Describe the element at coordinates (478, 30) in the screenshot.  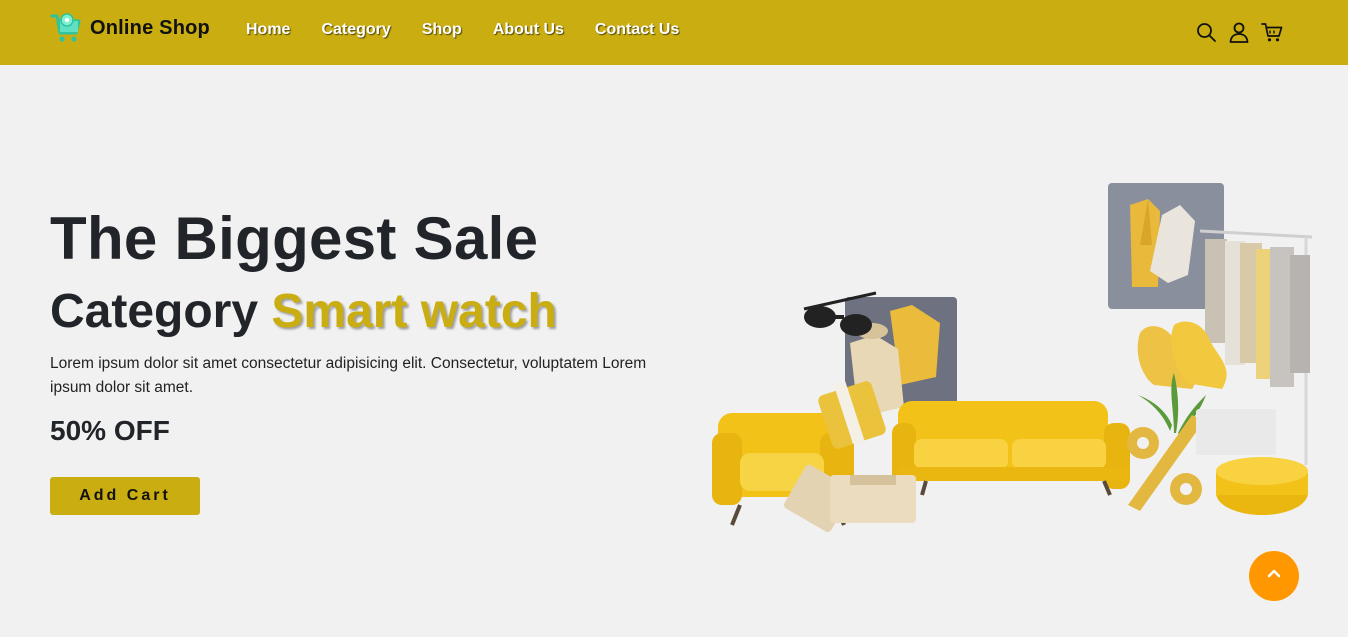
I see `nav-links: Home Category Shop About Us Contact Us` at that location.